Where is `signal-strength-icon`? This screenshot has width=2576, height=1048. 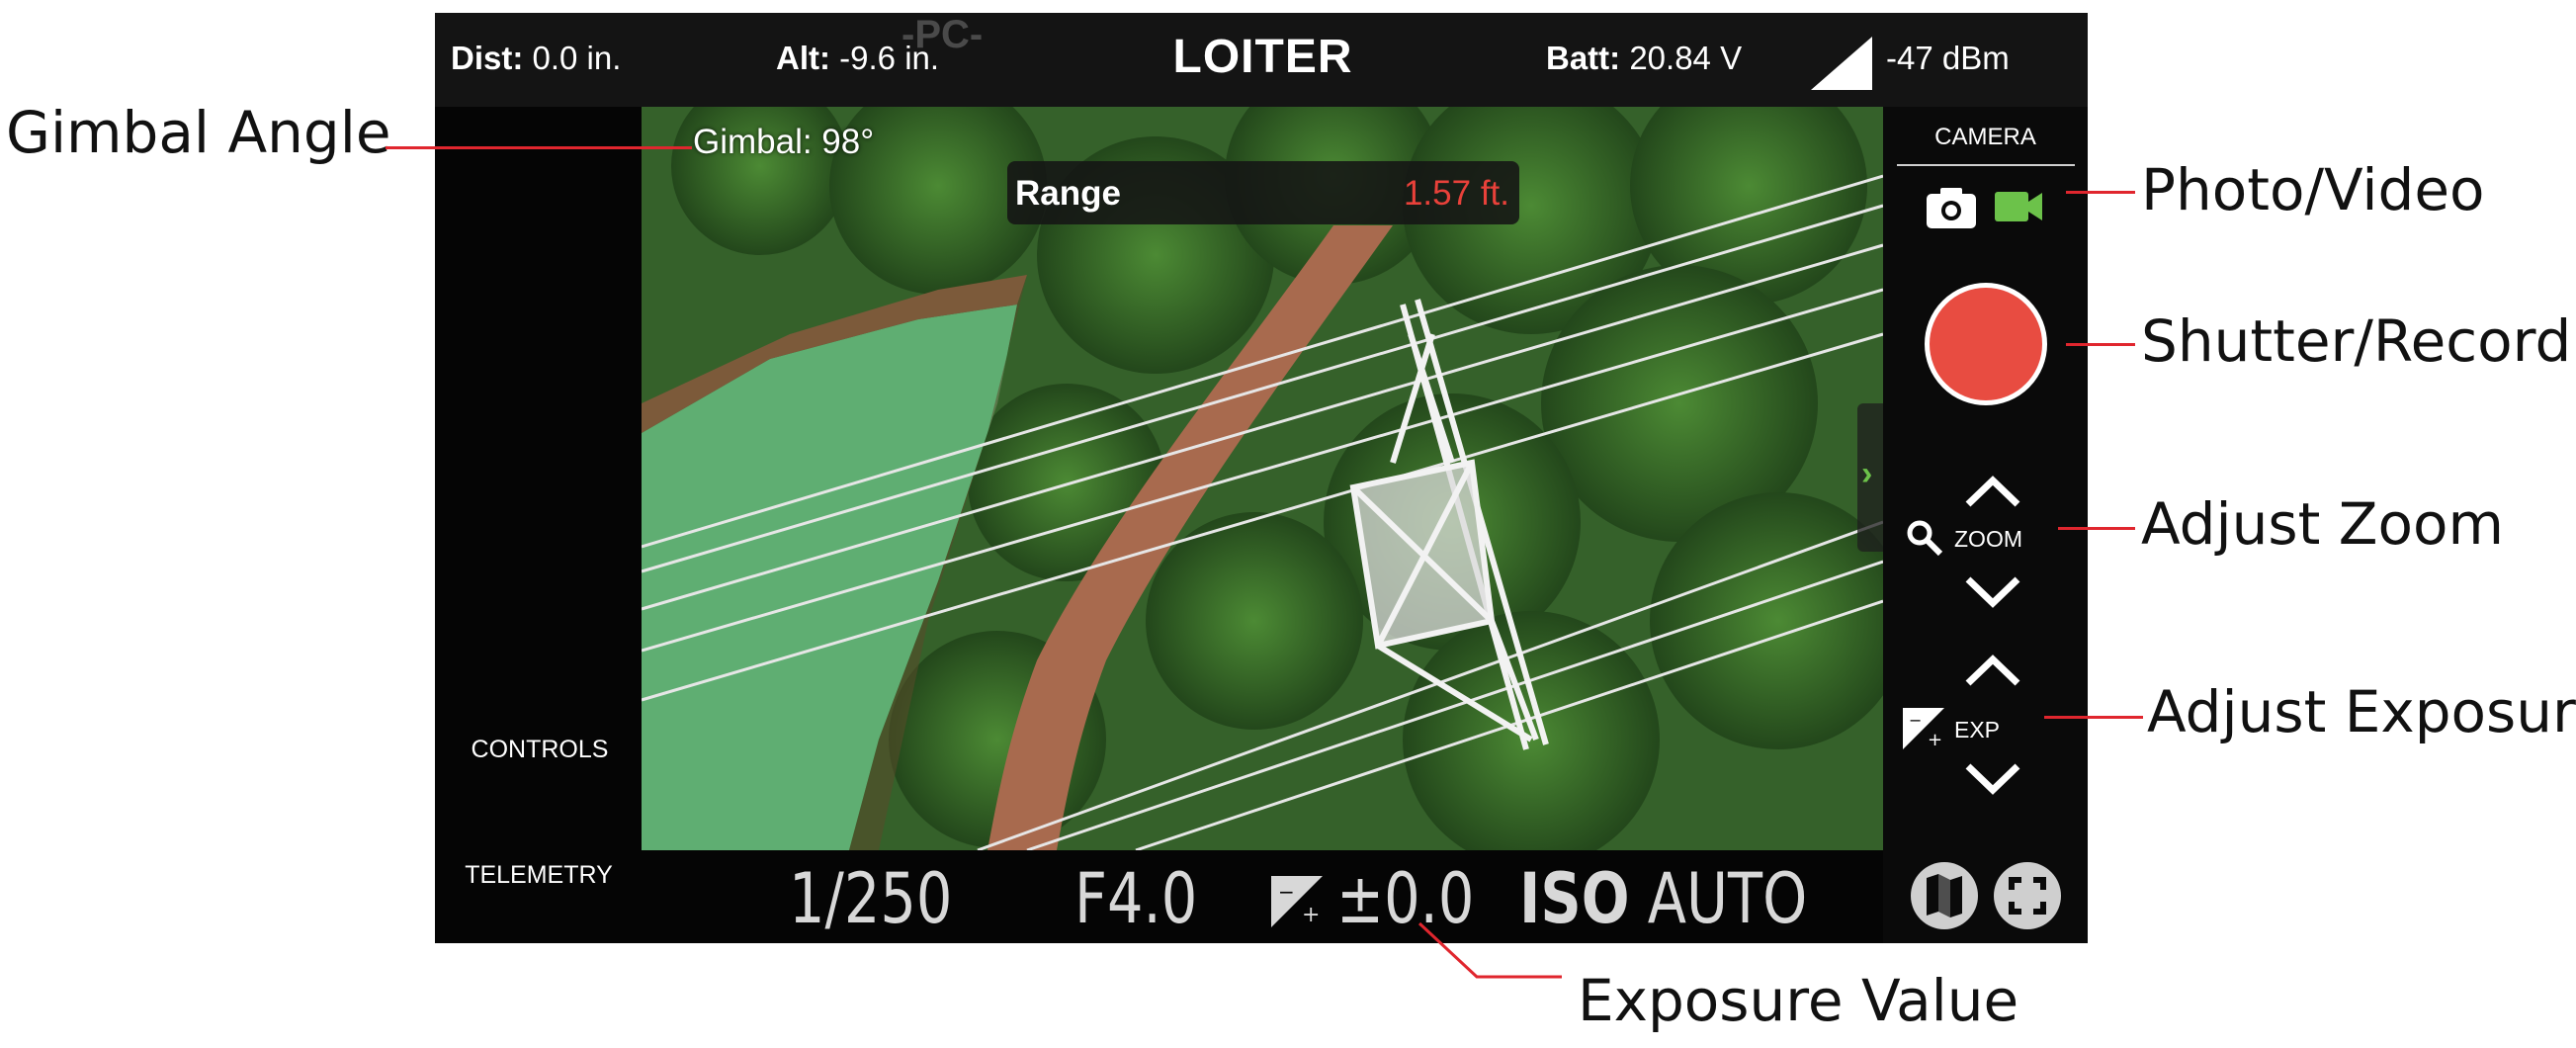
signal-strength-icon is located at coordinates (1841, 63).